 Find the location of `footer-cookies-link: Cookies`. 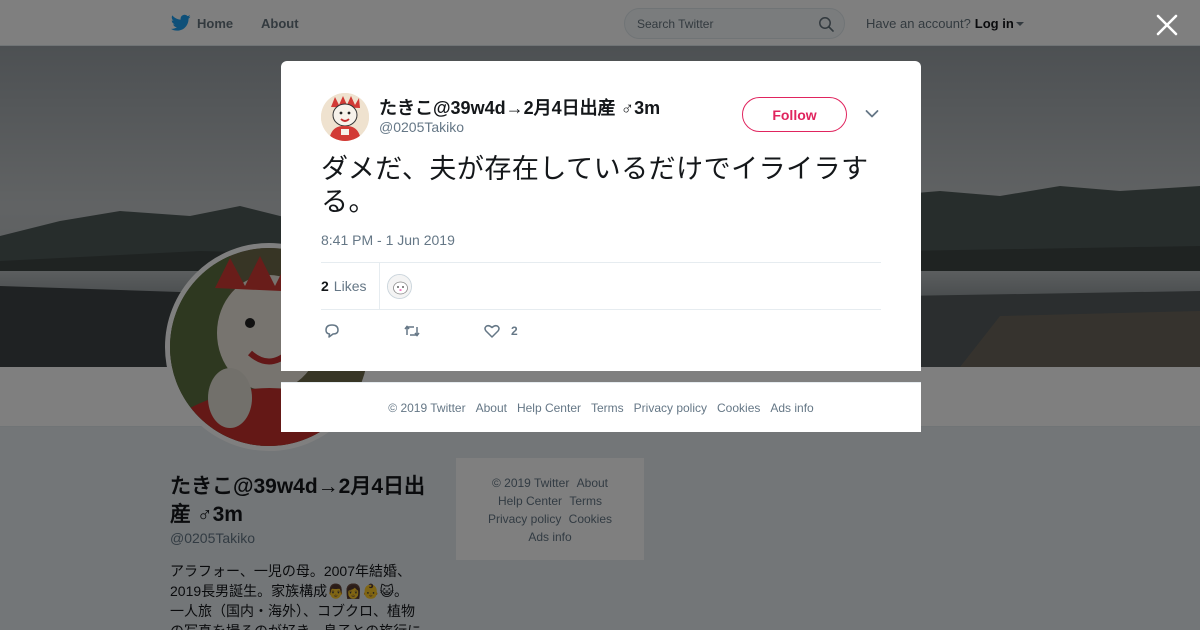

footer-cookies-link: Cookies is located at coordinates (738, 408).